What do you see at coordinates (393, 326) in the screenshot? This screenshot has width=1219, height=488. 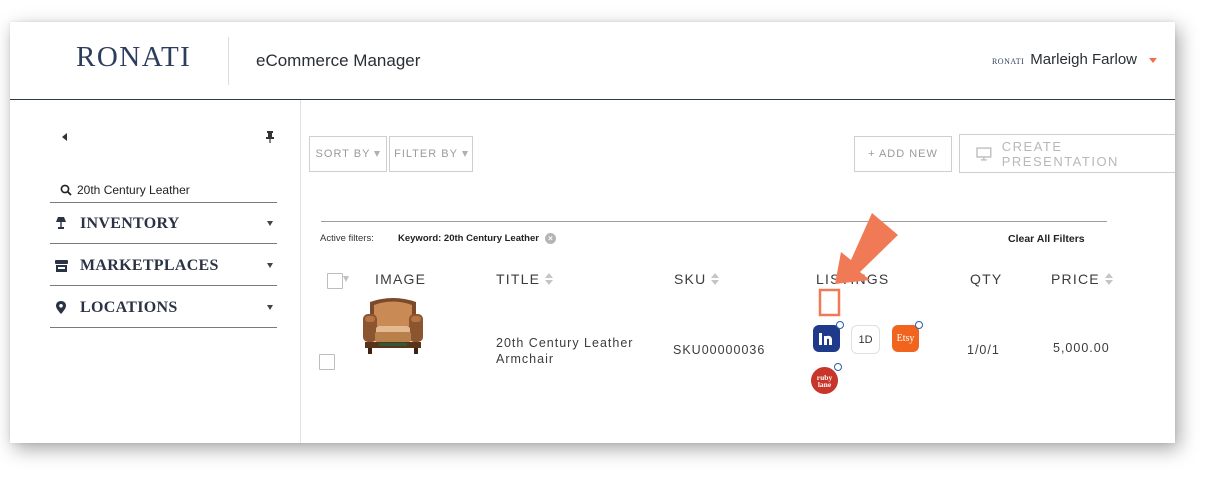 I see `armchair-thumbnail` at bounding box center [393, 326].